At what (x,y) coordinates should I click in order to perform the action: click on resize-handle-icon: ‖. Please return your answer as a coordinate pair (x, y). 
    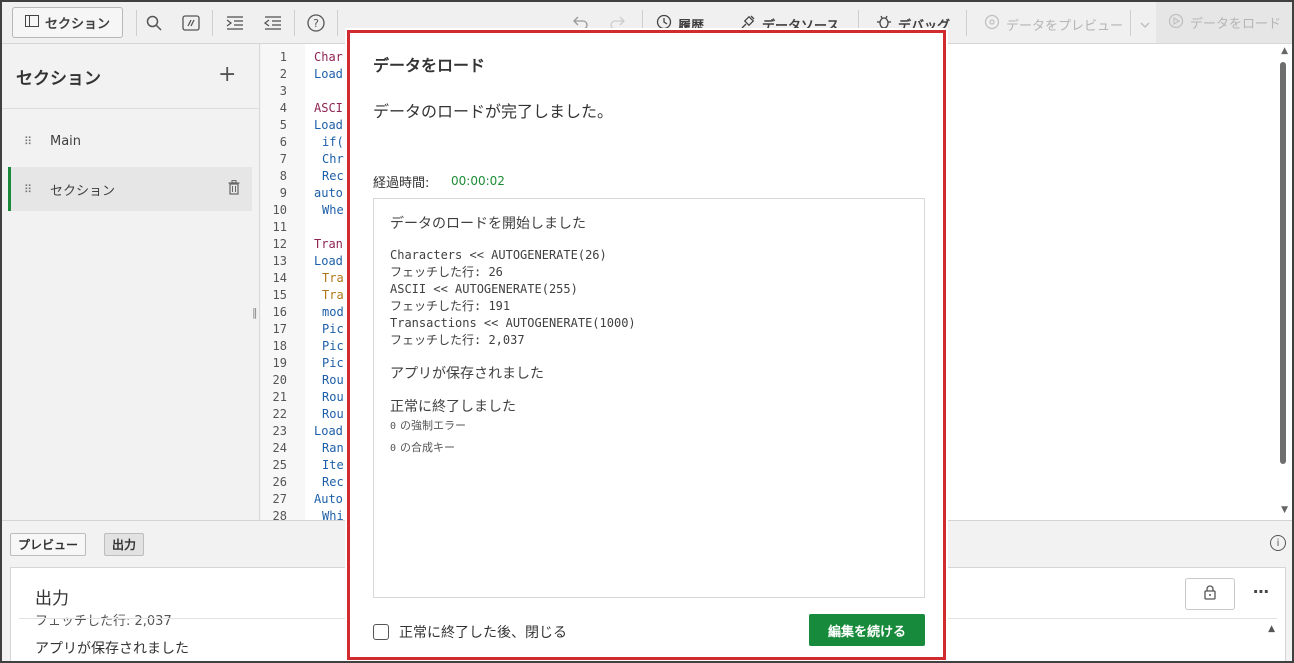
    Looking at the image, I should click on (255, 312).